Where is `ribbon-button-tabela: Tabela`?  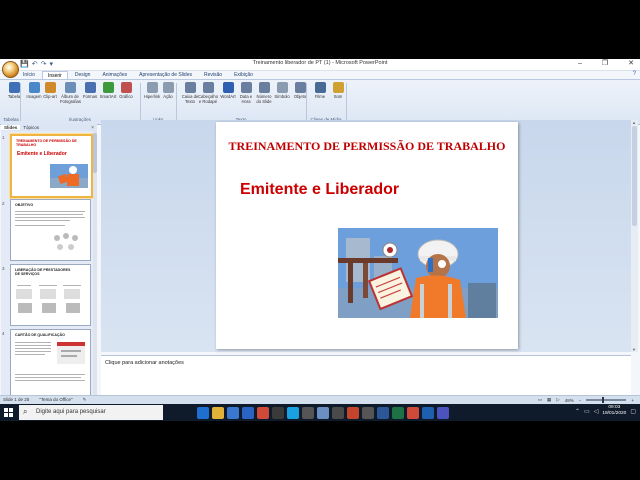
ribbon-button-tabela: Tabela is located at coordinates (14, 90).